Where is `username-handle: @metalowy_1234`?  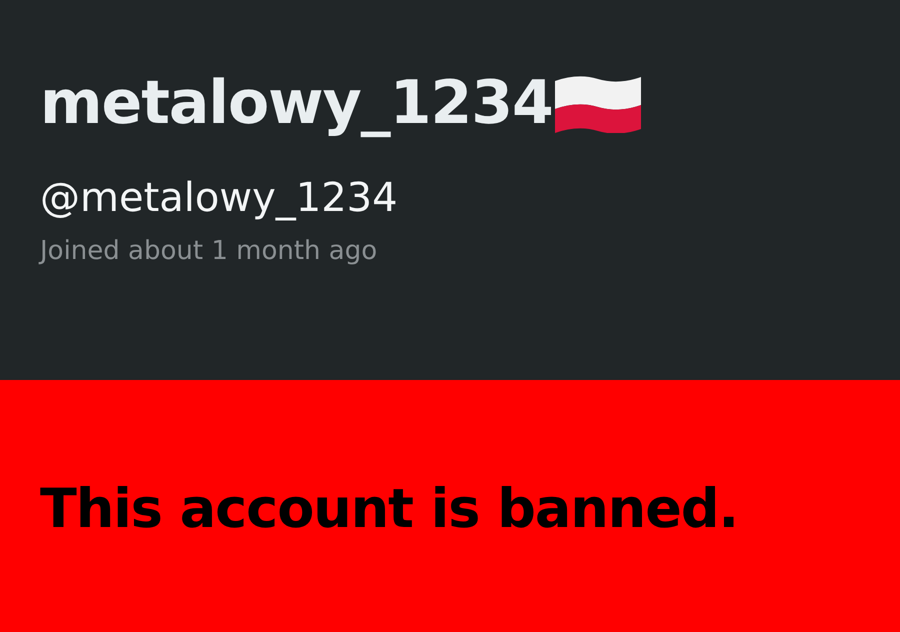
username-handle: @metalowy_1234 is located at coordinates (219, 198).